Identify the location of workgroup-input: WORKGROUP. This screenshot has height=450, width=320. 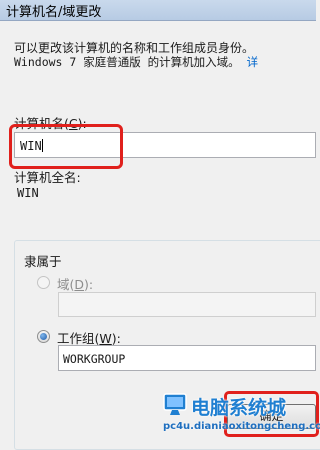
(187, 358).